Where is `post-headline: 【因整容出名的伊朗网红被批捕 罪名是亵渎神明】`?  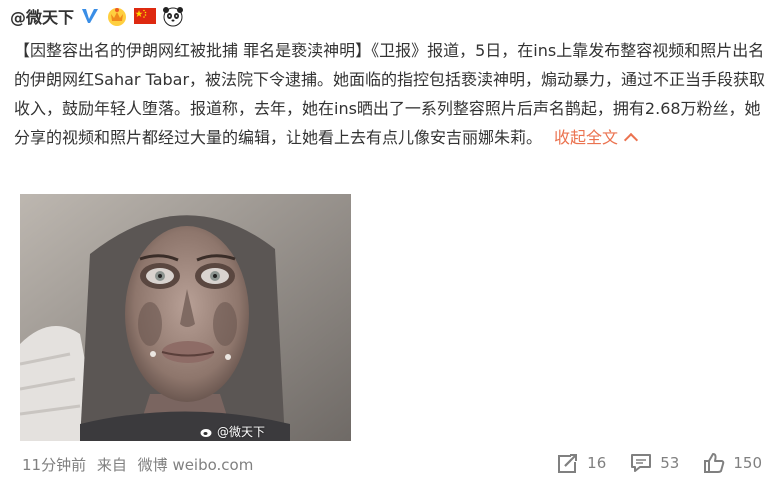
post-headline: 【因整容出名的伊朗网红被批捕 罪名是亵渎神明】 is located at coordinates (193, 50).